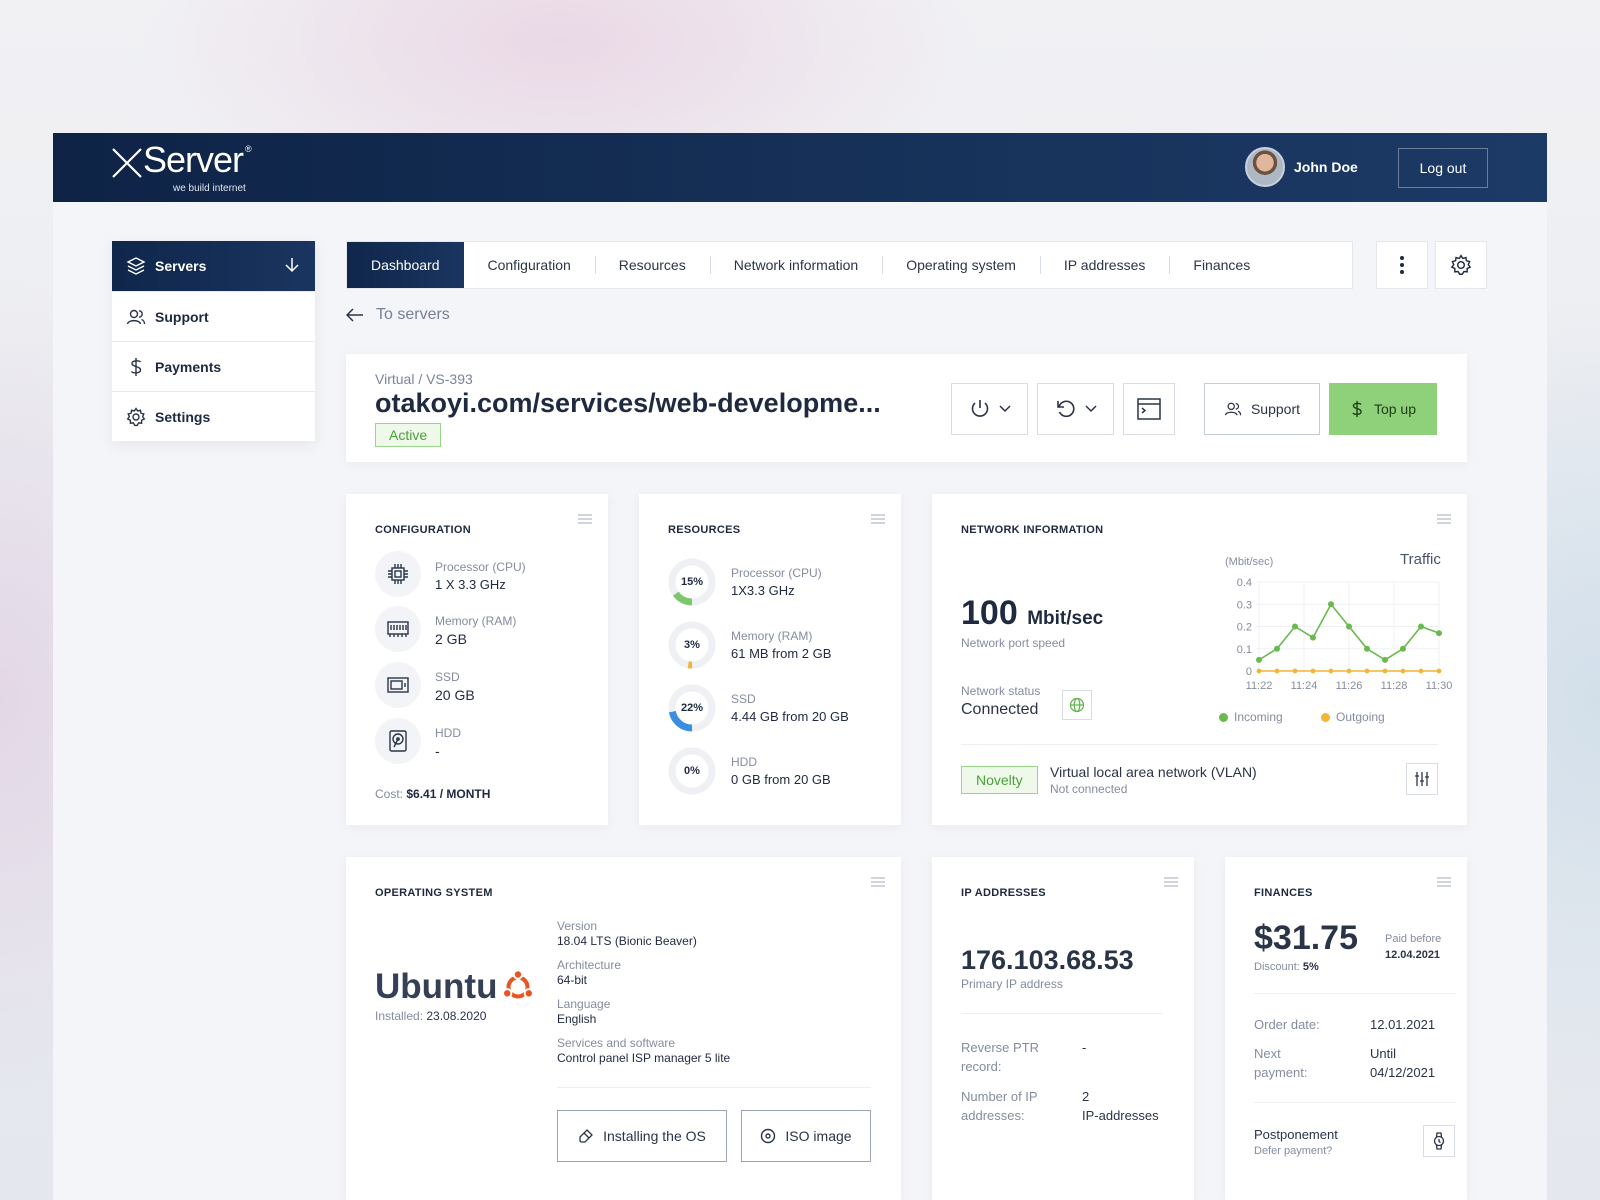 This screenshot has width=1600, height=1200. Describe the element at coordinates (961, 265) in the screenshot. I see `tab-operating-system: Operating system` at that location.